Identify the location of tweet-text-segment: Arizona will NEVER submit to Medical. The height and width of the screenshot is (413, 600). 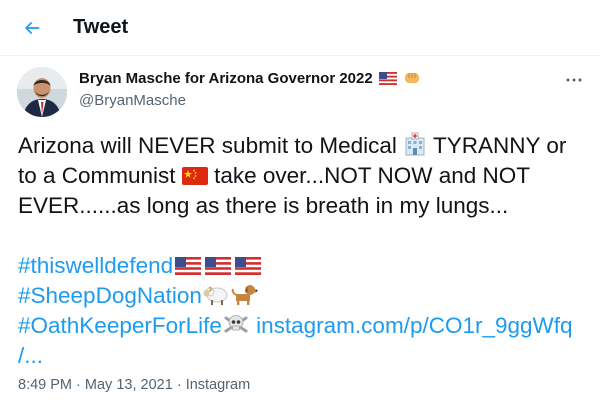
(211, 145).